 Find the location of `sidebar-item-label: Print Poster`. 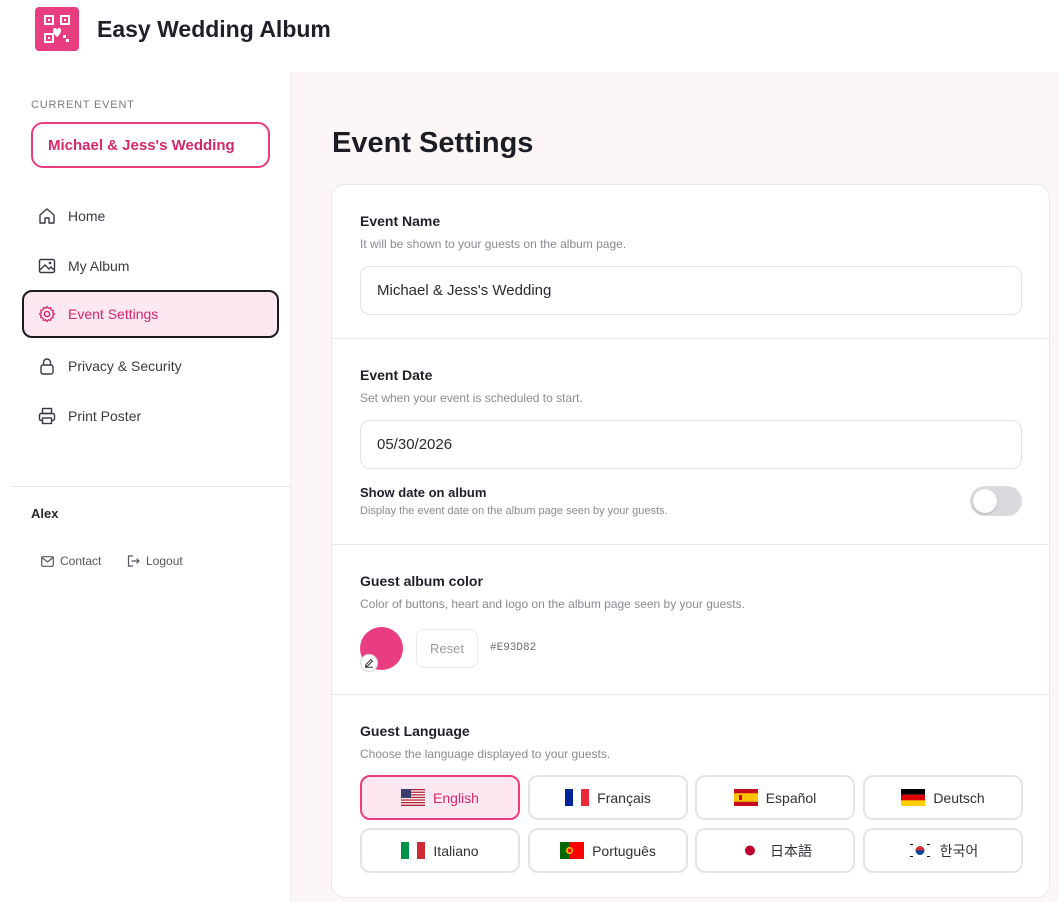

sidebar-item-label: Print Poster is located at coordinates (105, 416).